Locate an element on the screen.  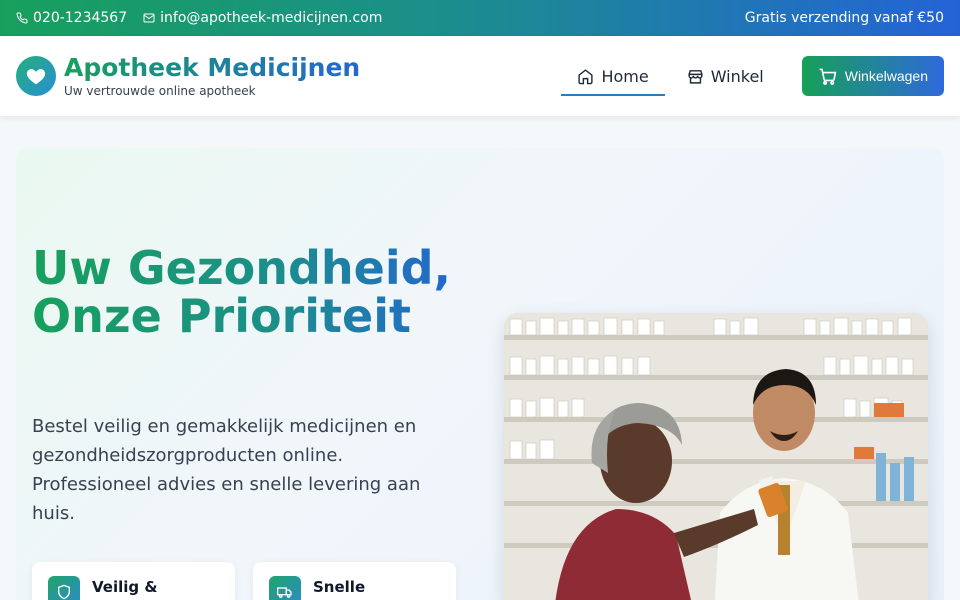
feature-card-fast: Snelle is located at coordinates (354, 581).